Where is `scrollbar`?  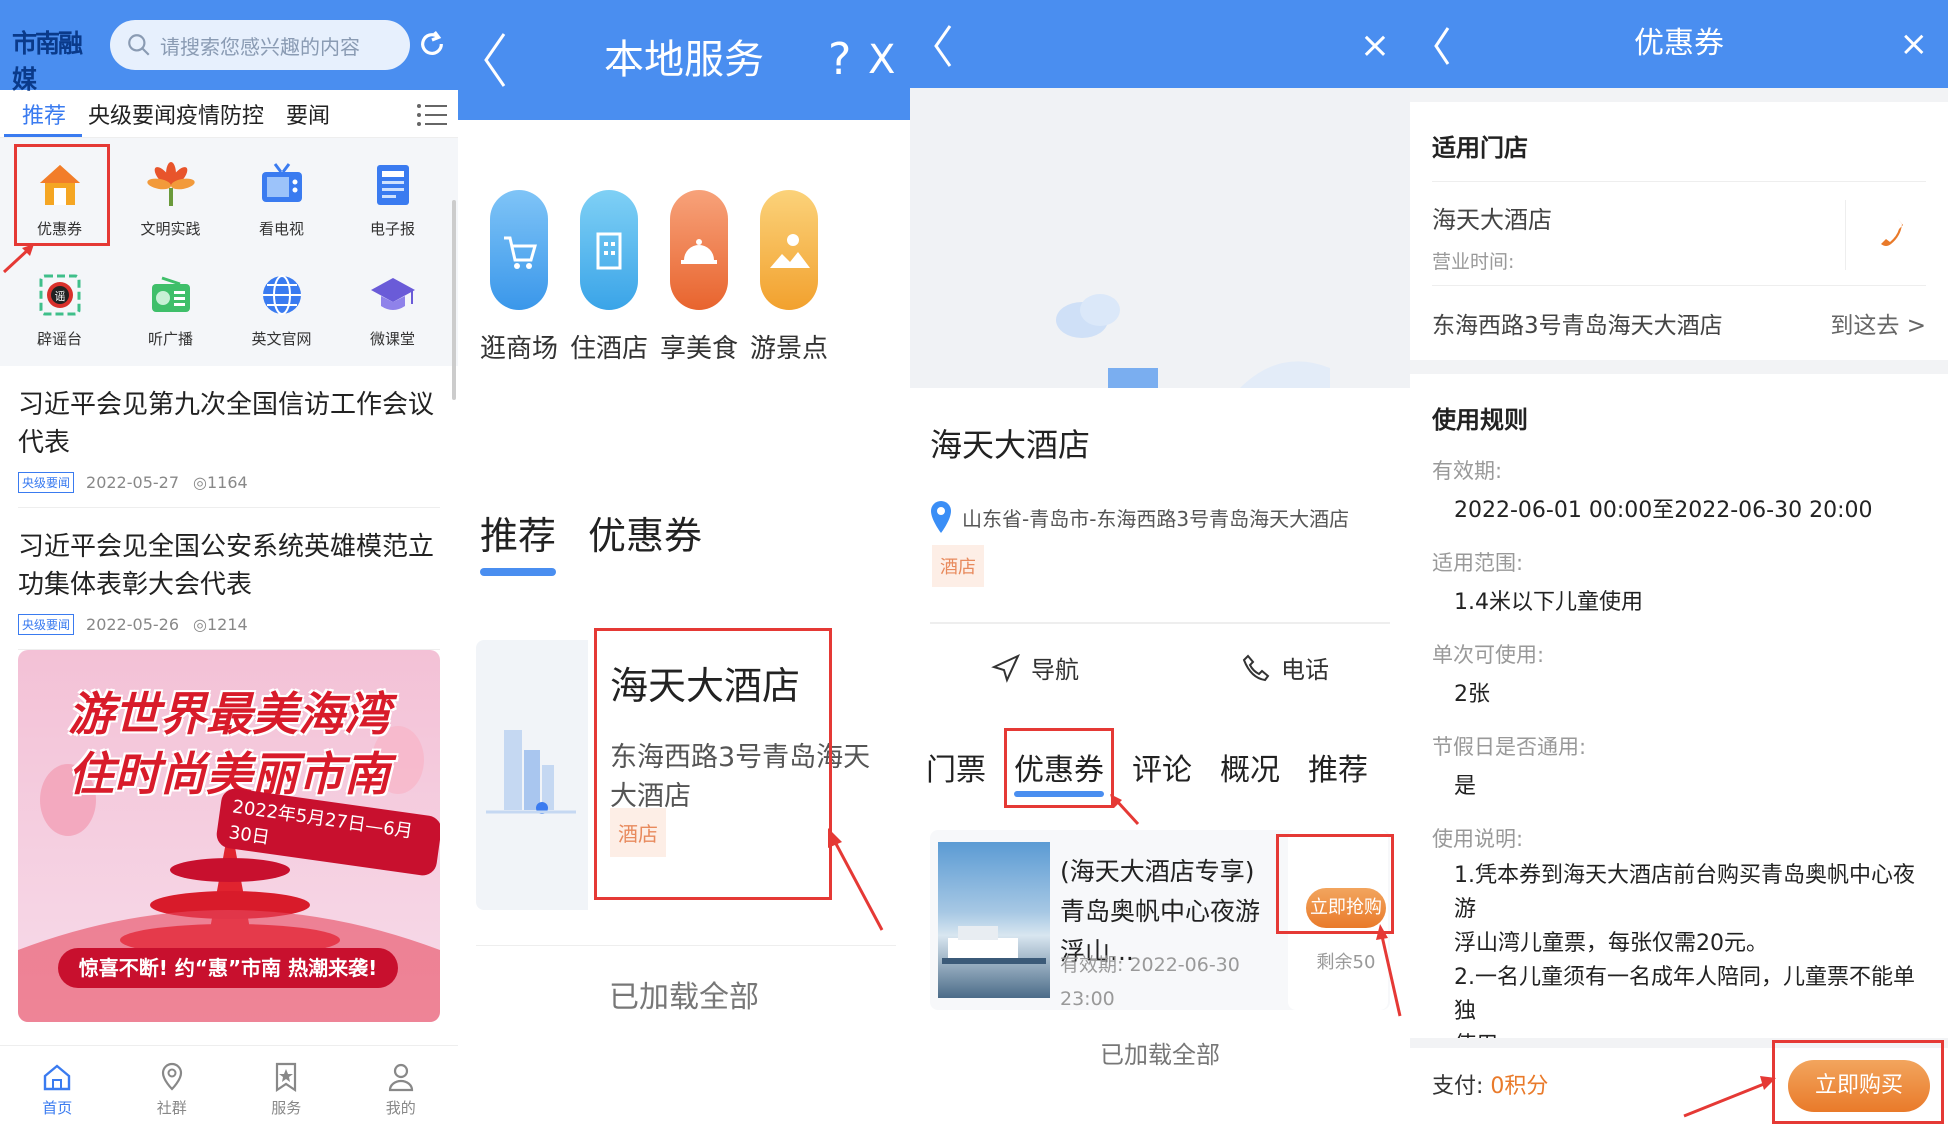 scrollbar is located at coordinates (454, 300).